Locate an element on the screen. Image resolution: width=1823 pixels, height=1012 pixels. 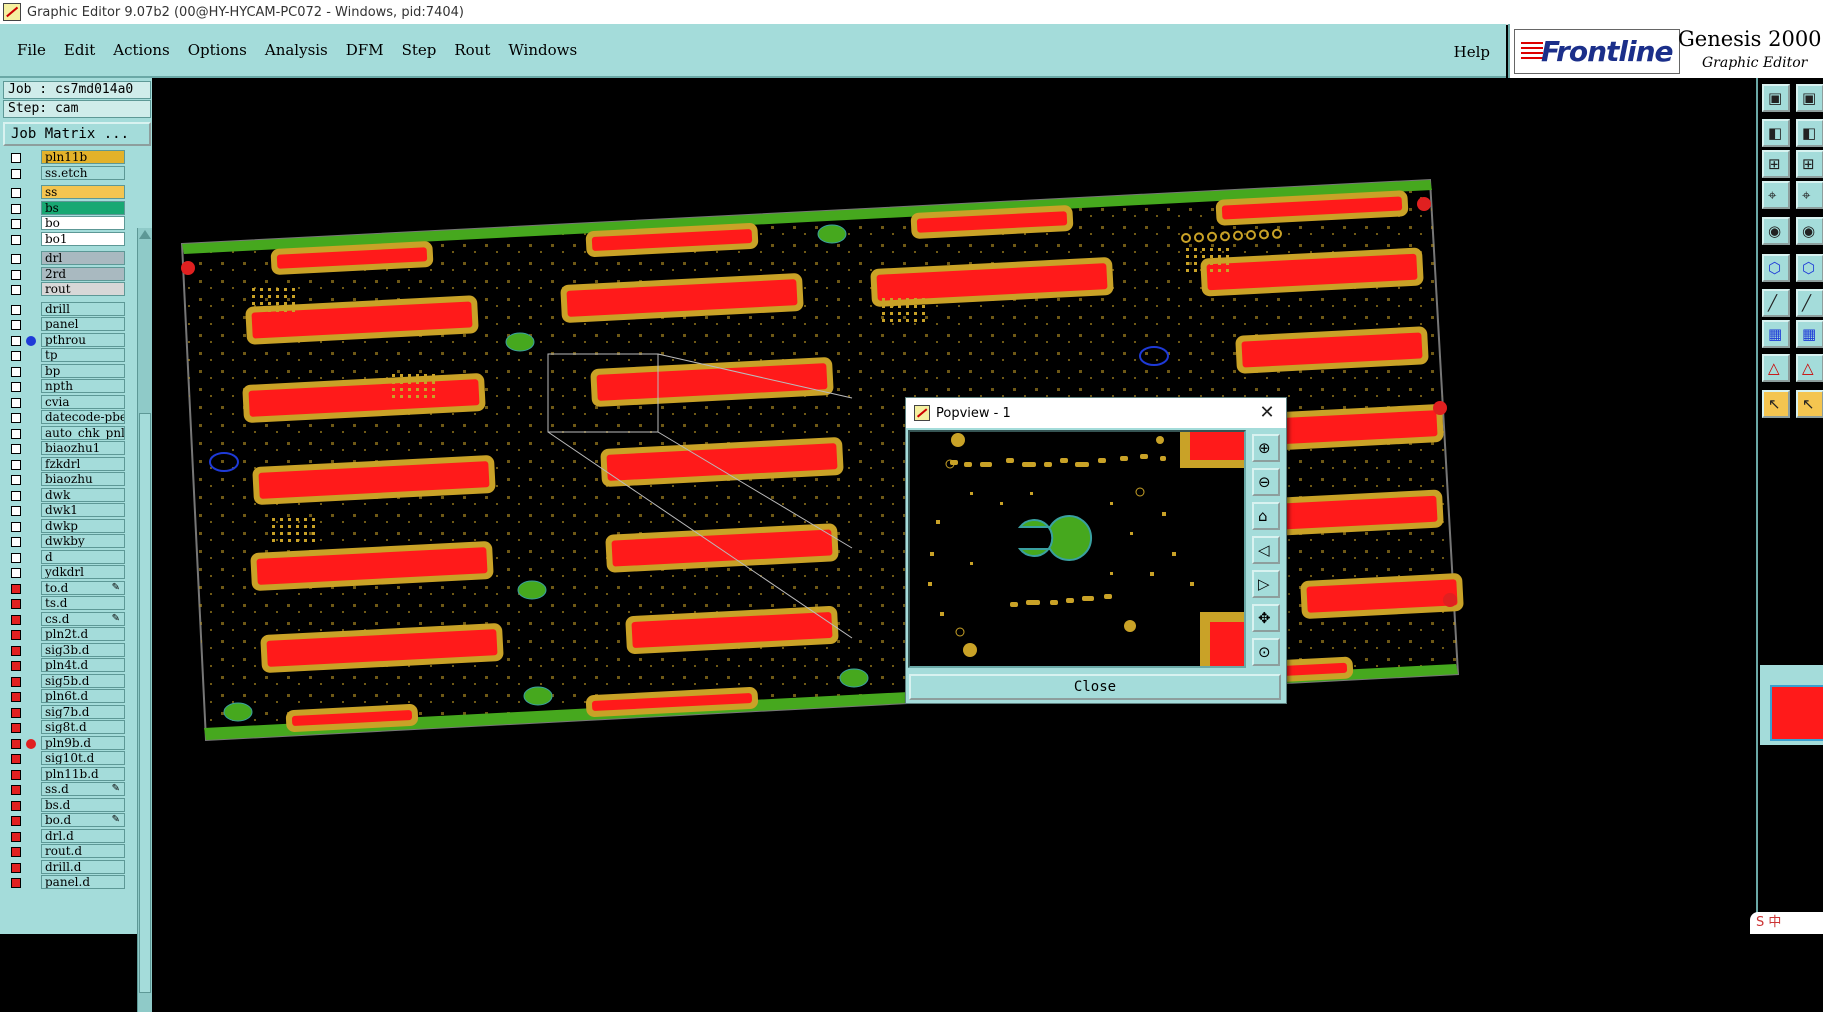
layer-row: cs.d ✎ is located at coordinates (64, 619).